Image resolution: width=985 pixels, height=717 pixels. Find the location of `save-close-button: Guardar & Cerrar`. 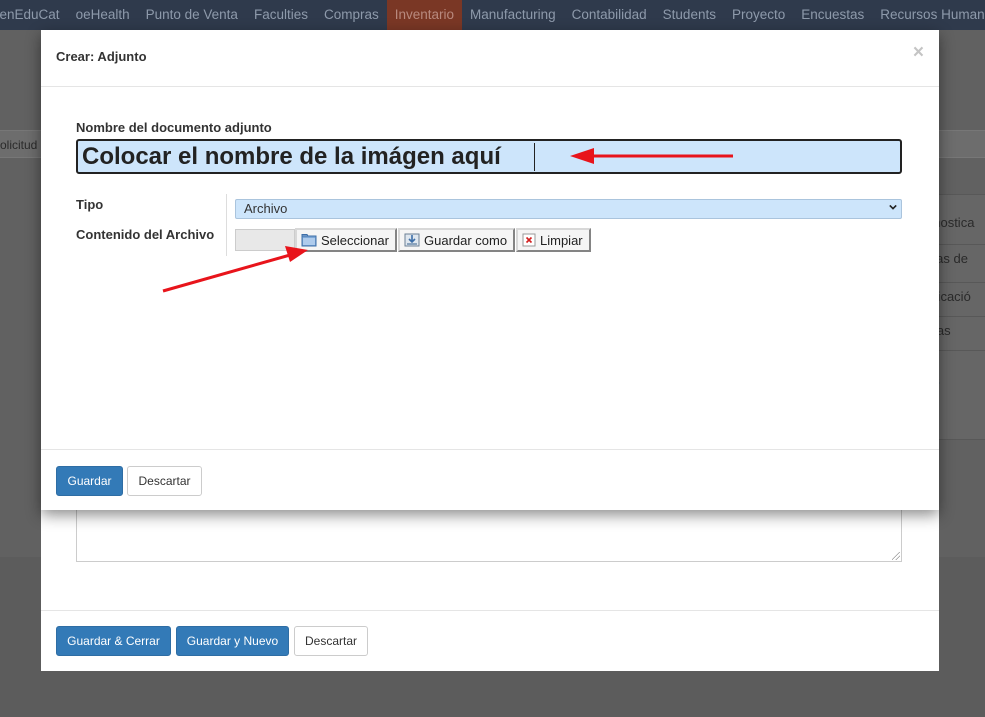

save-close-button: Guardar & Cerrar is located at coordinates (113, 641).